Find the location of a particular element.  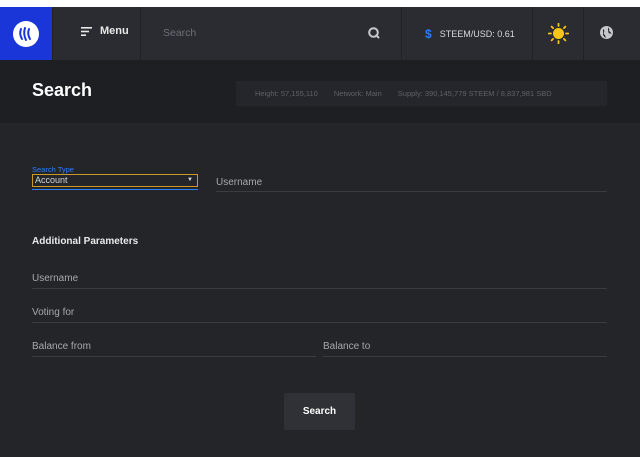

top-navbar: Menu Search $ STEEM/USD: 0.61 is located at coordinates (320, 33).